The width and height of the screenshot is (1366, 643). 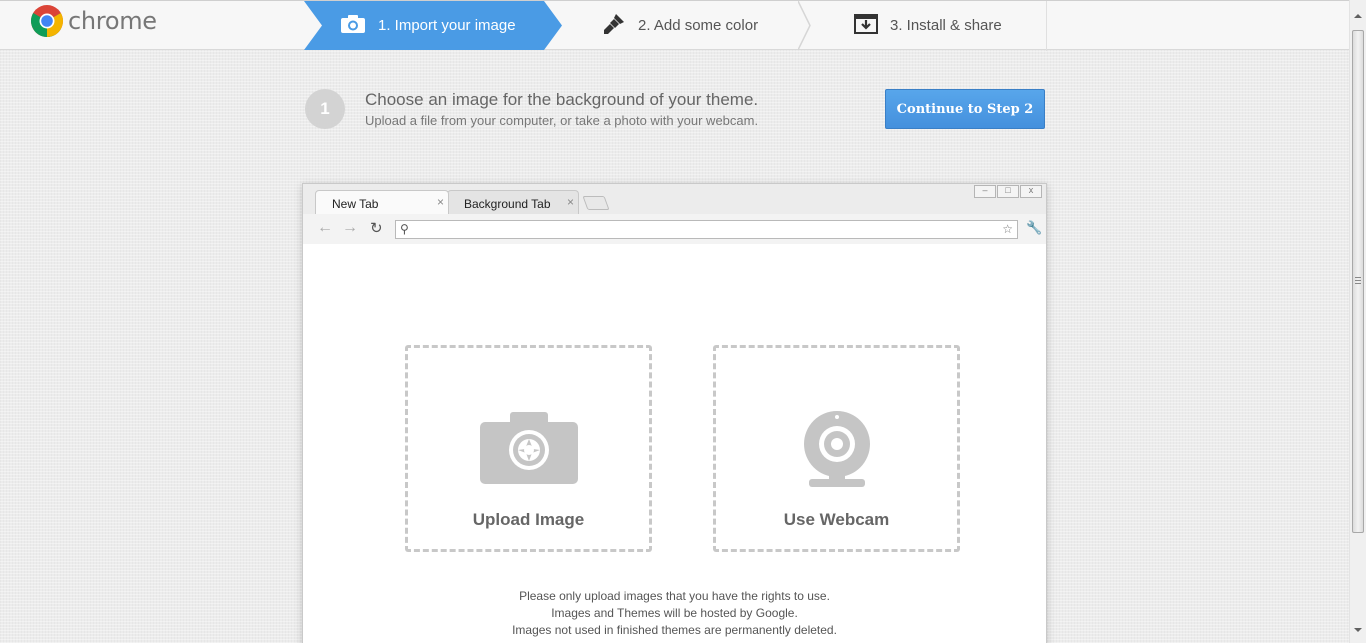 What do you see at coordinates (350, 227) in the screenshot?
I see `forward-arrow-icon: →` at bounding box center [350, 227].